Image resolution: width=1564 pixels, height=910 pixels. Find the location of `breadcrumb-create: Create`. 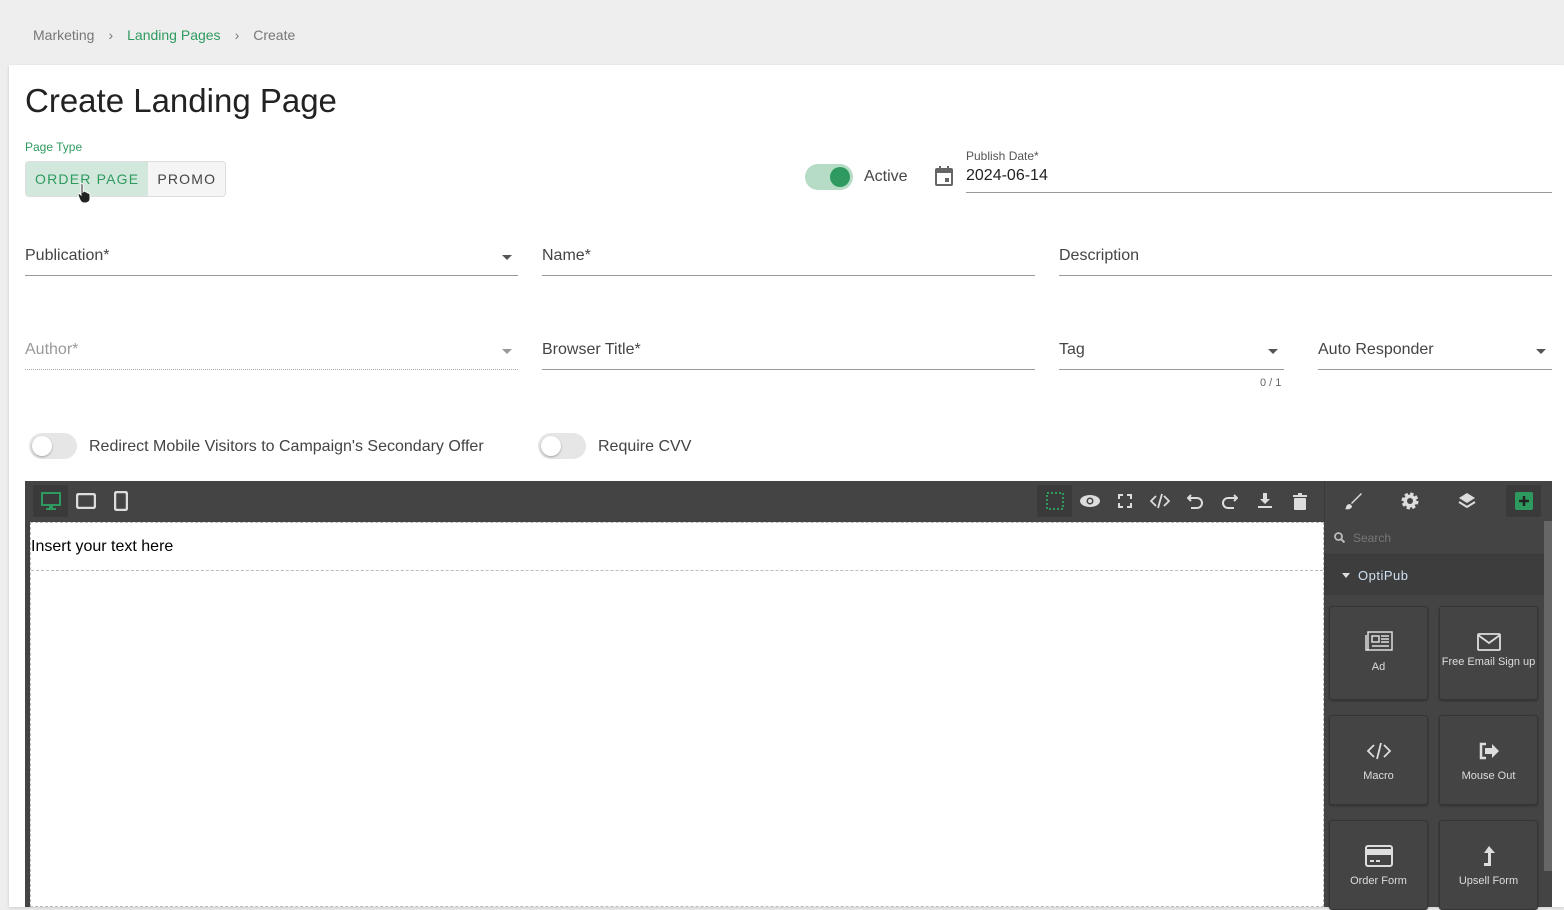

breadcrumb-create: Create is located at coordinates (274, 35).